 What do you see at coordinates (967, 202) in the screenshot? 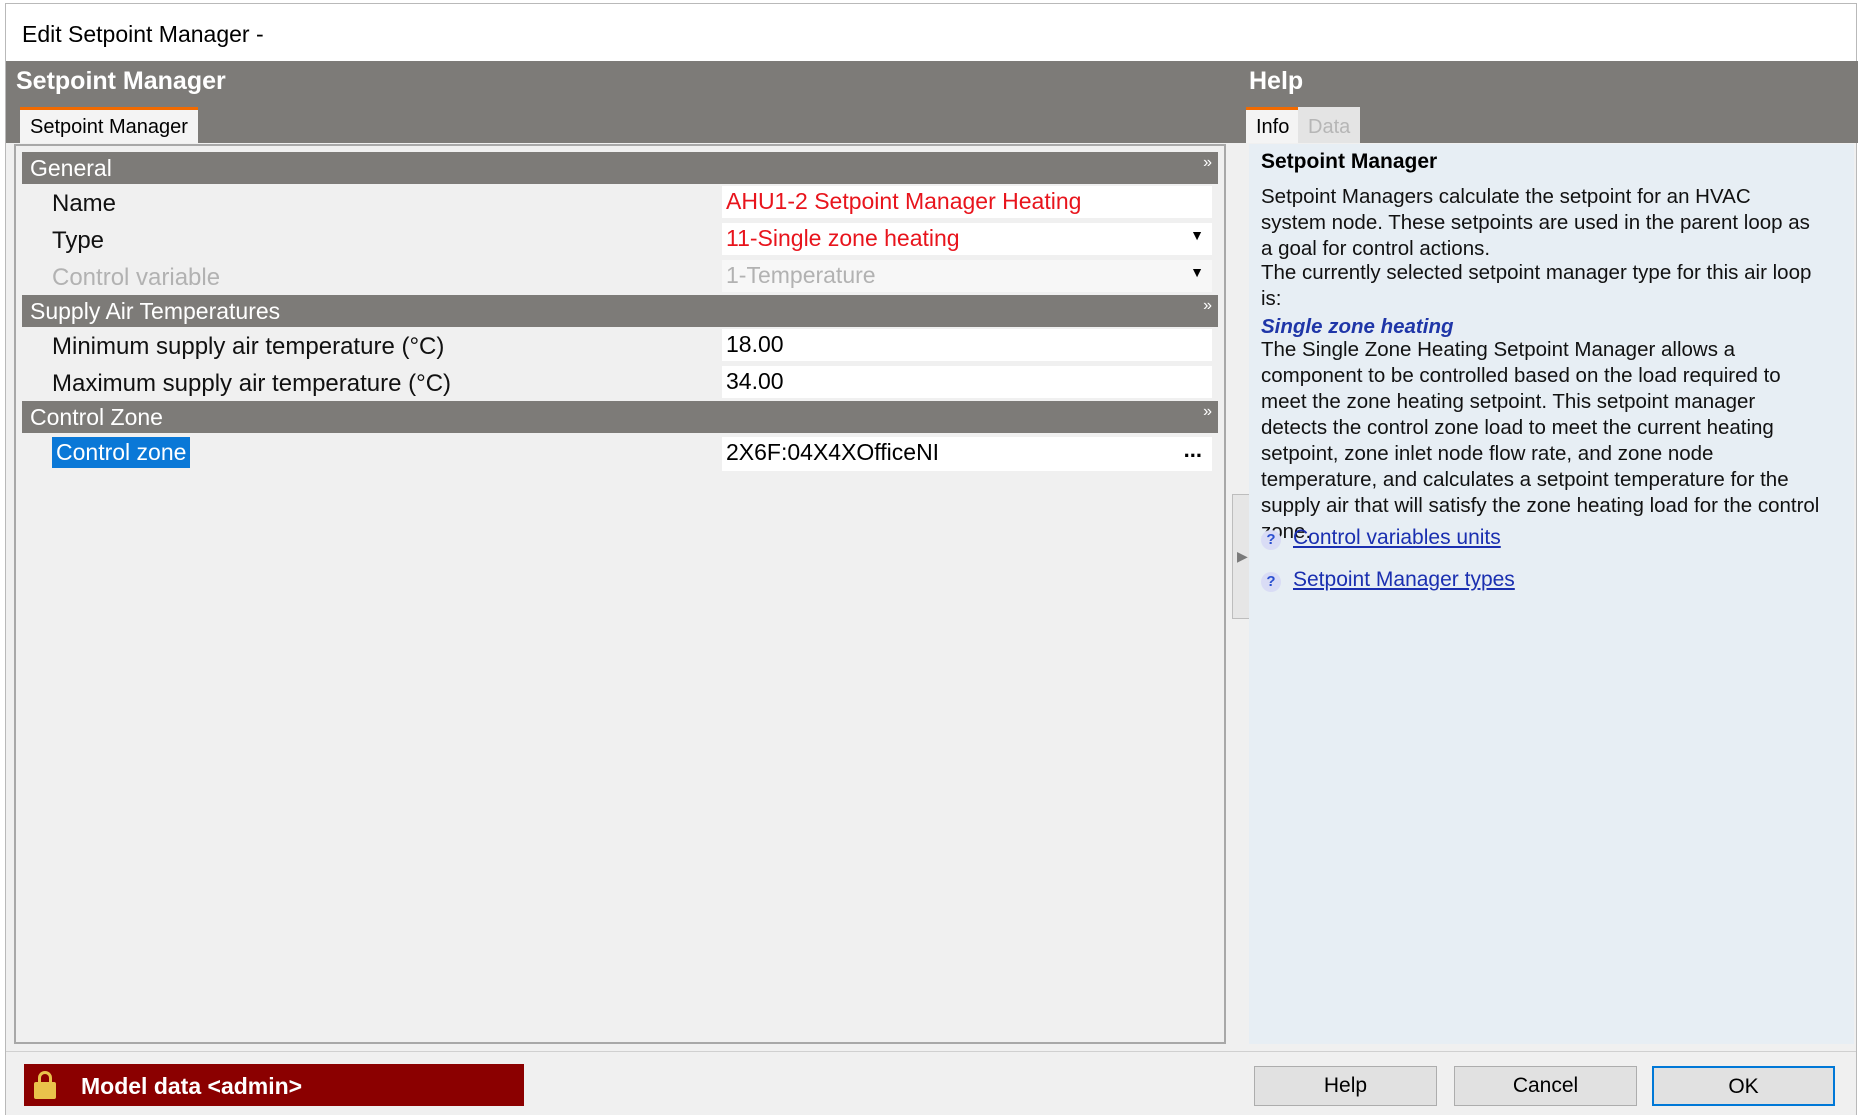
I see `name-field: AHU1-2 Setpoint Manager Heating` at bounding box center [967, 202].